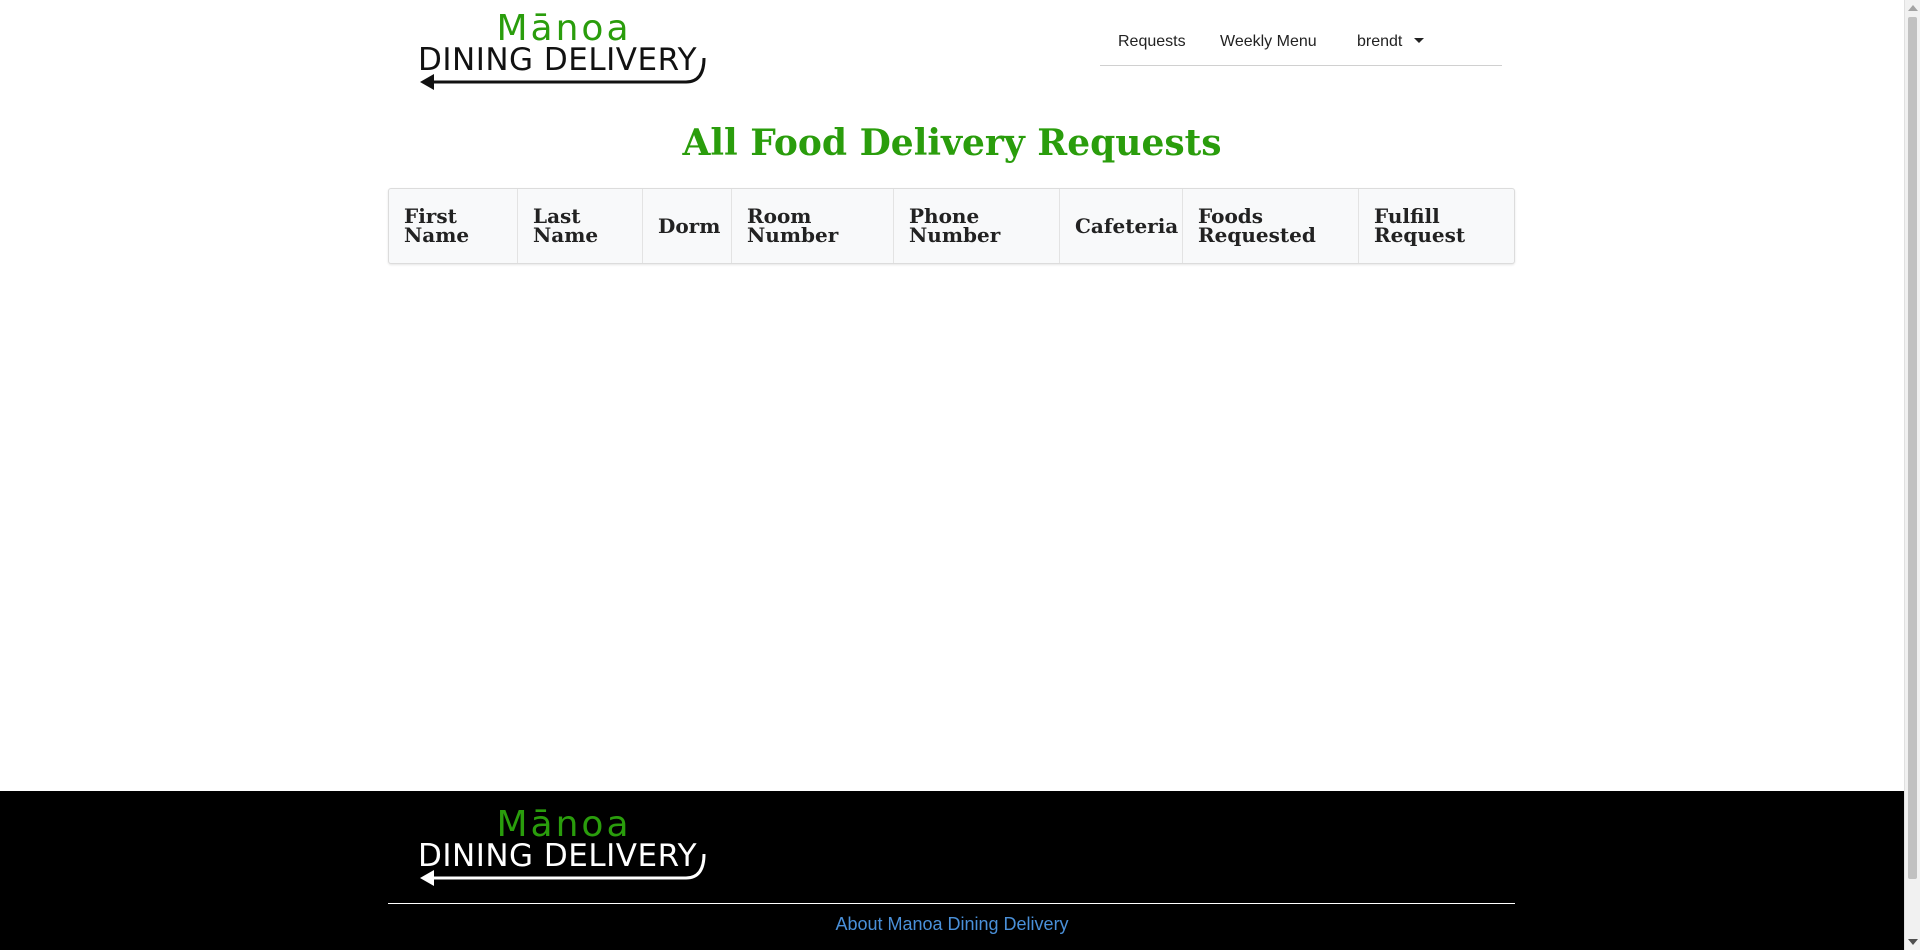 This screenshot has width=1920, height=950. What do you see at coordinates (1912, 448) in the screenshot?
I see `scroll-thumb` at bounding box center [1912, 448].